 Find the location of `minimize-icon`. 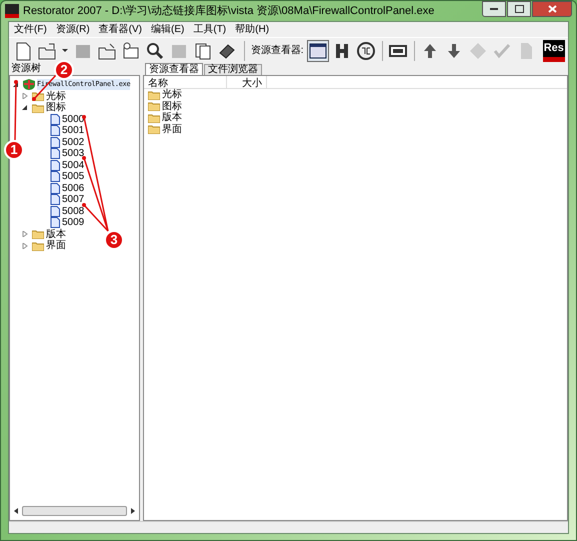

minimize-icon is located at coordinates (494, 9).